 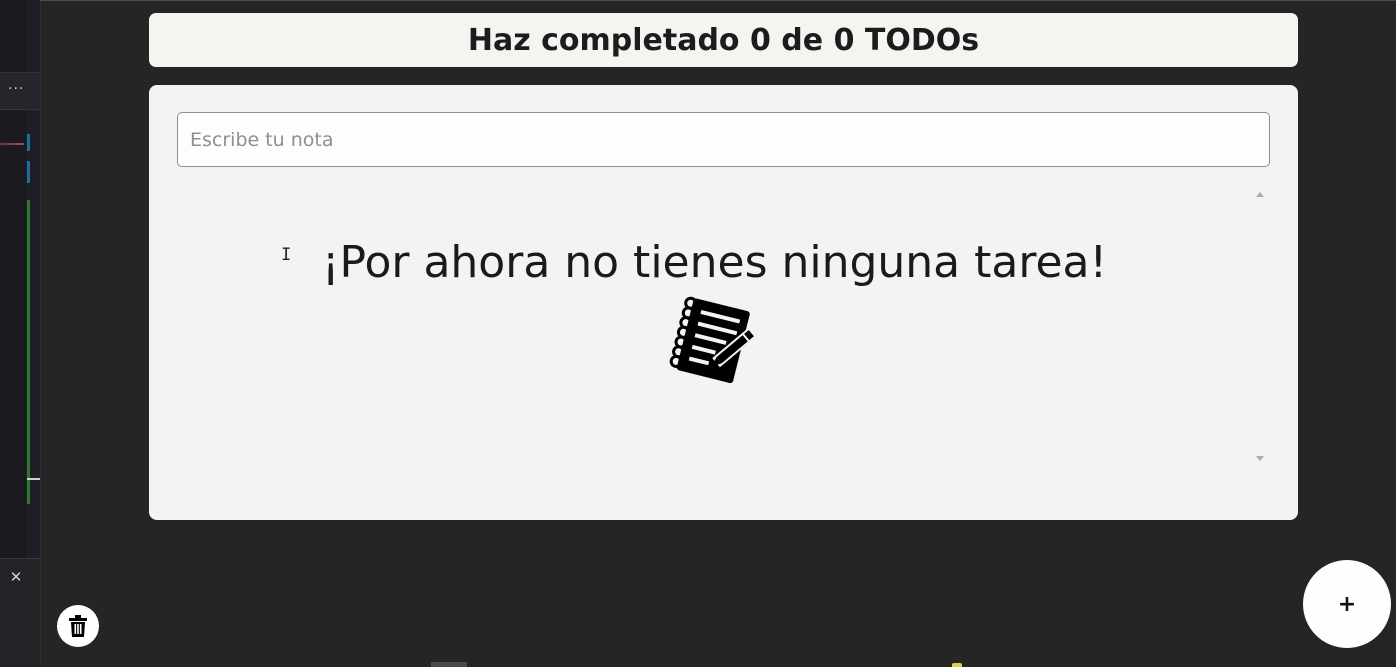 I want to click on delete-completed-button, so click(x=78, y=626).